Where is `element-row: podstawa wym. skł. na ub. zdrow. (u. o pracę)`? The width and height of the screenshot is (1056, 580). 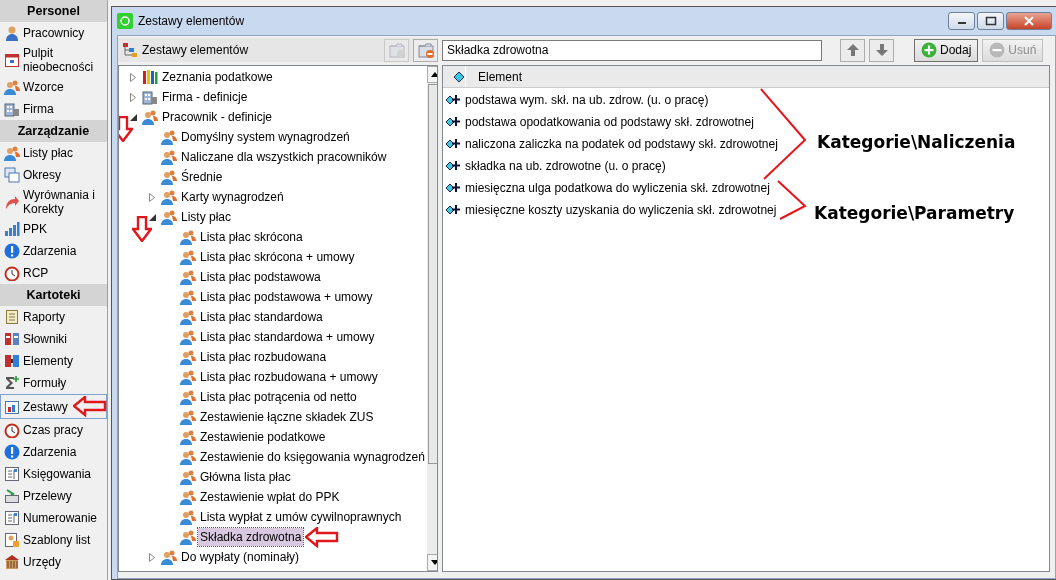
element-row: podstawa wym. skł. na ub. zdrow. (u. o pracę) is located at coordinates (587, 100).